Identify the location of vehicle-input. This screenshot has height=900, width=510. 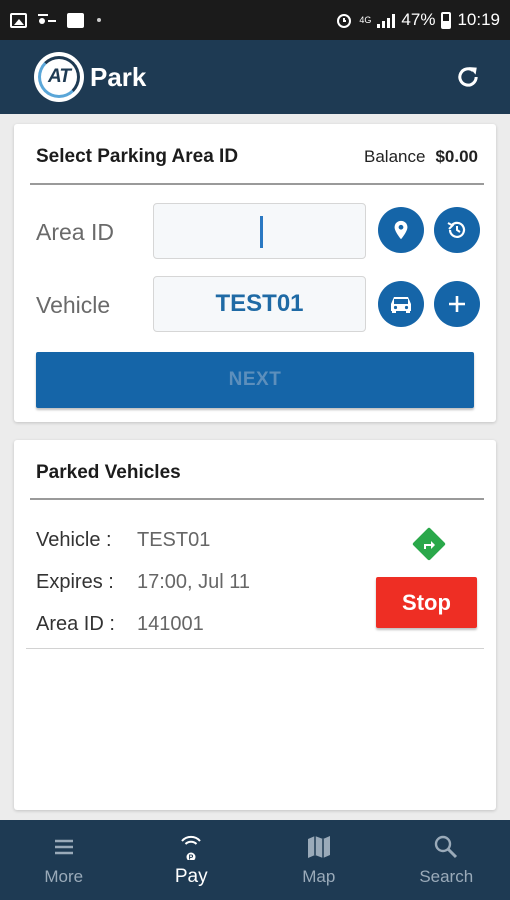
(259, 304).